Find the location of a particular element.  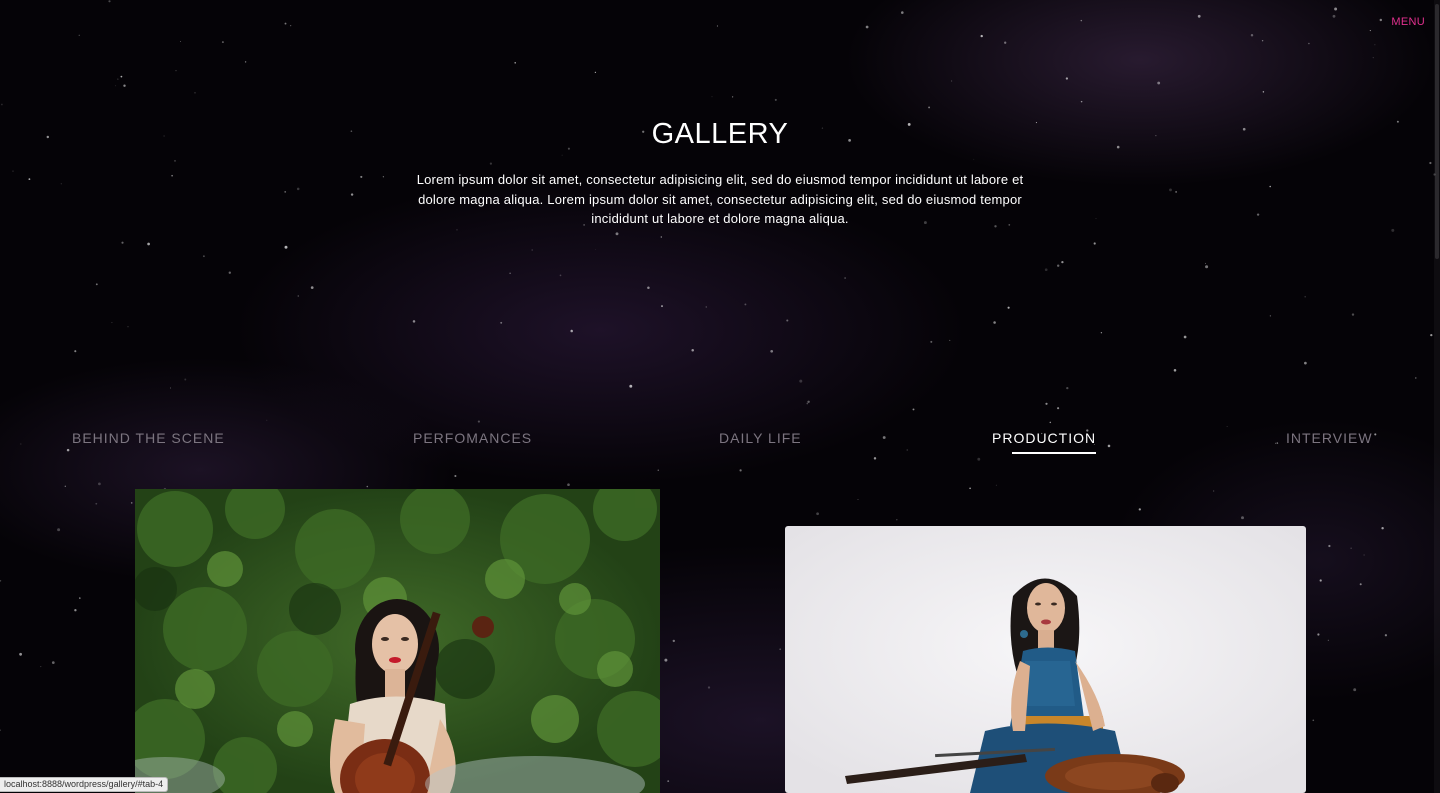

tab-label: PRODUCTION is located at coordinates (1044, 438).